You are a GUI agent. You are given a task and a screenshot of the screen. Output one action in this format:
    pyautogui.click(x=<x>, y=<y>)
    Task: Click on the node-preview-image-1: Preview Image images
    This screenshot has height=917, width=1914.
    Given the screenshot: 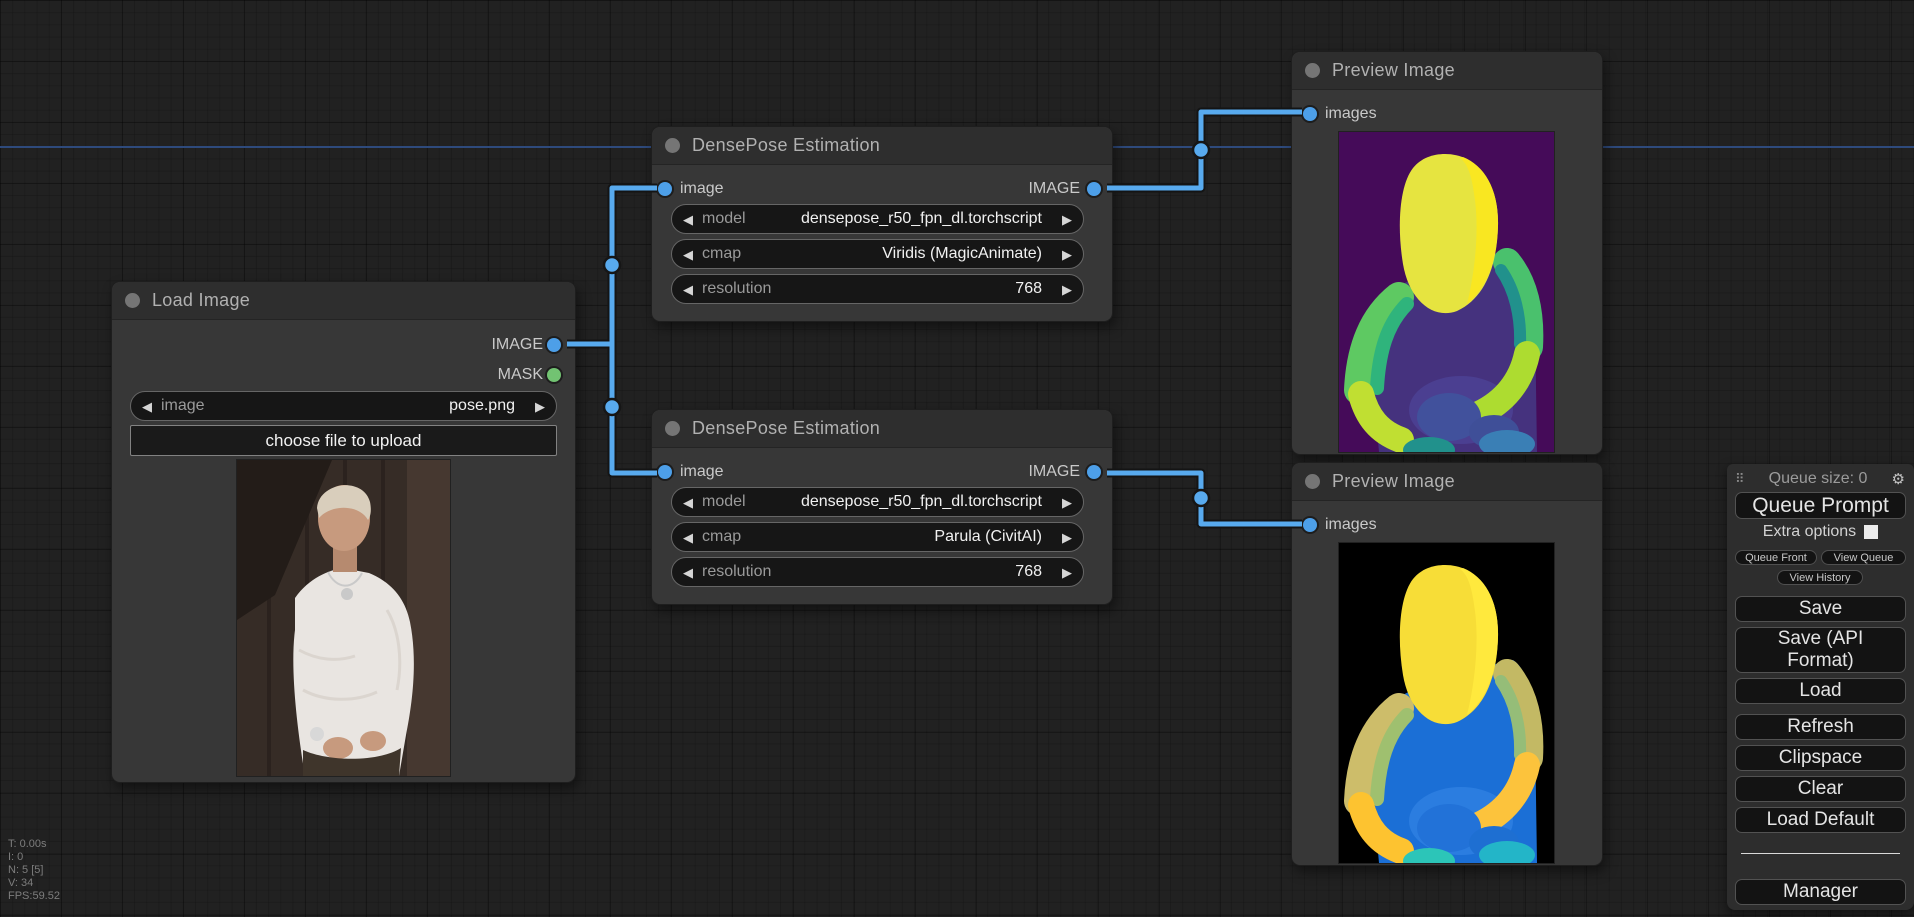 What is the action you would take?
    pyautogui.click(x=1447, y=253)
    